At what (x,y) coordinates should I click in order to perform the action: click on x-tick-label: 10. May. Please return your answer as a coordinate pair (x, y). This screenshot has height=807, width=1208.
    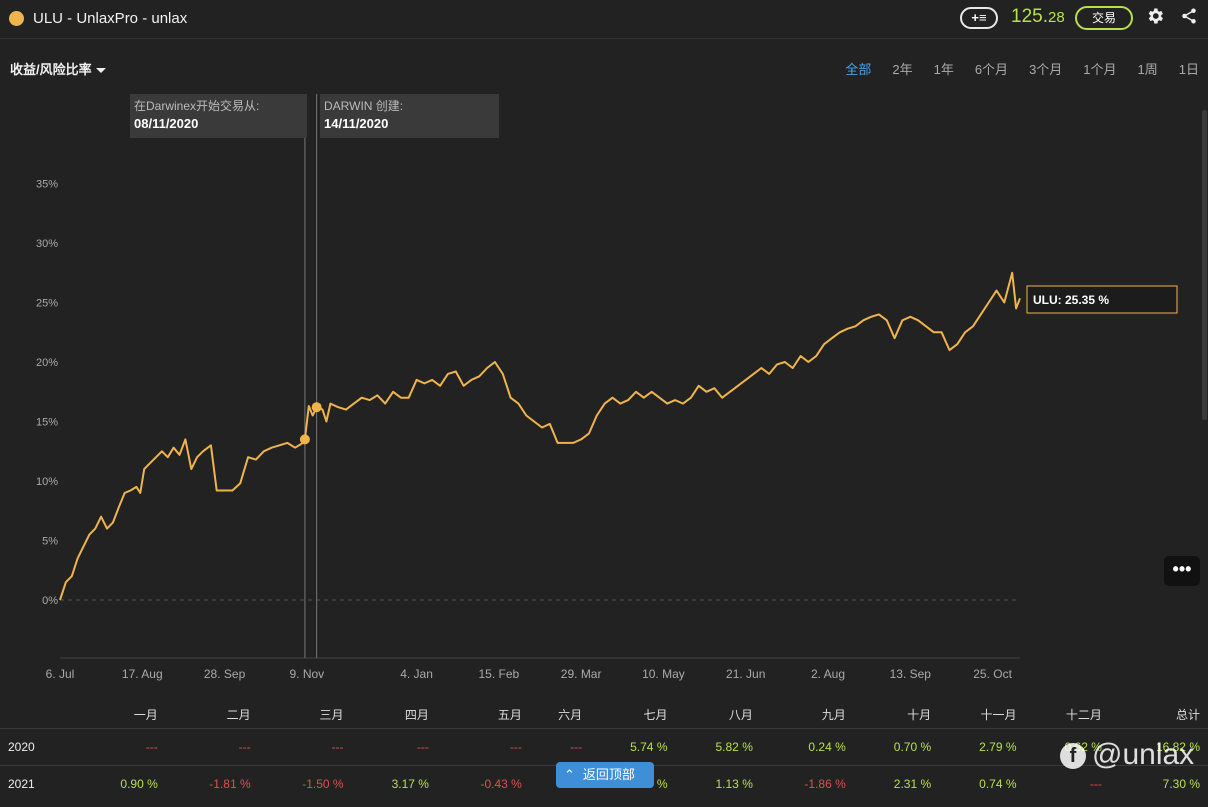
    Looking at the image, I should click on (663, 674).